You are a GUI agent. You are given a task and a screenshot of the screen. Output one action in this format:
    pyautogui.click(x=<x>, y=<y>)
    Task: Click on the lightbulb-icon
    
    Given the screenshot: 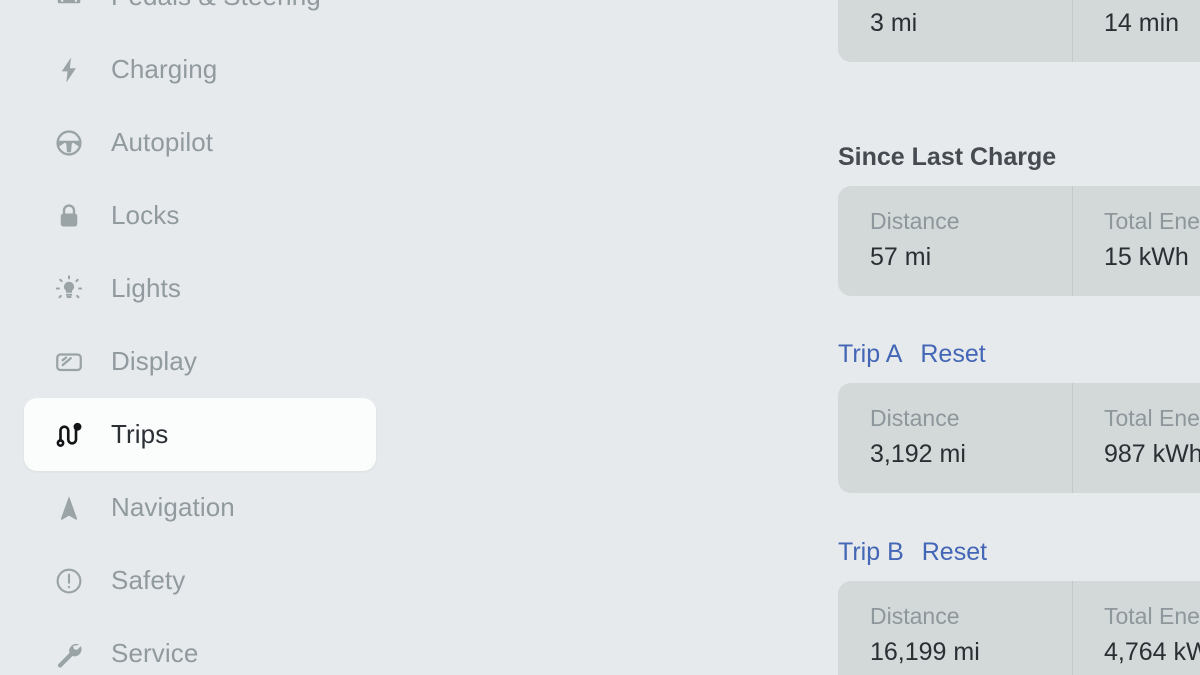 What is the action you would take?
    pyautogui.click(x=69, y=289)
    